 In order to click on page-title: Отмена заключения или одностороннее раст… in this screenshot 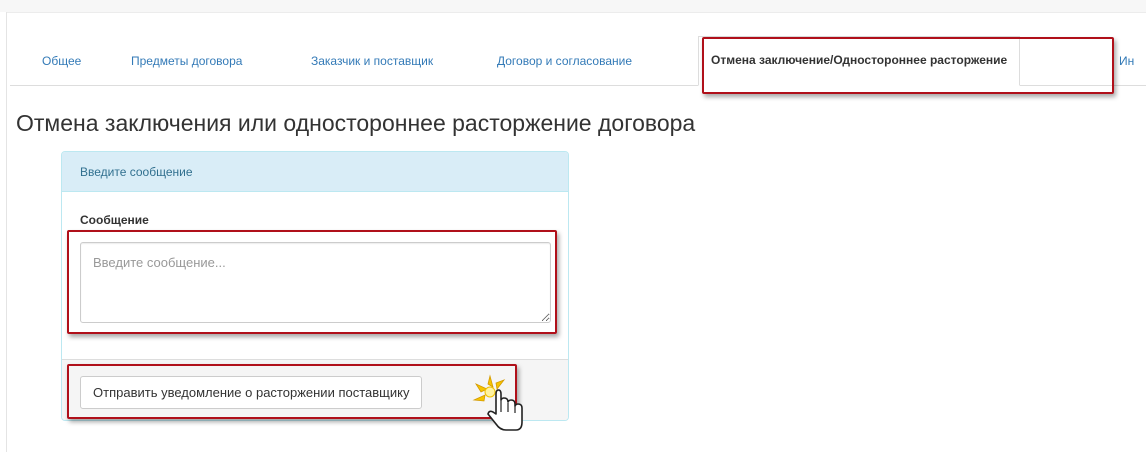, I will do `click(356, 123)`.